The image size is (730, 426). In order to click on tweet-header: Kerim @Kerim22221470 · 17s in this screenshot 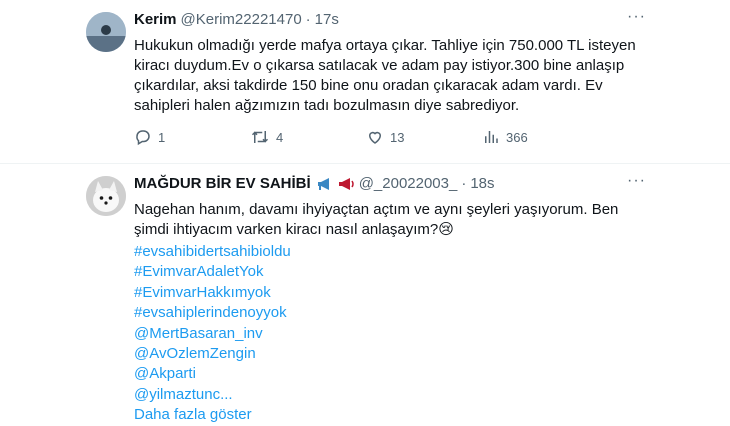, I will do `click(236, 19)`.